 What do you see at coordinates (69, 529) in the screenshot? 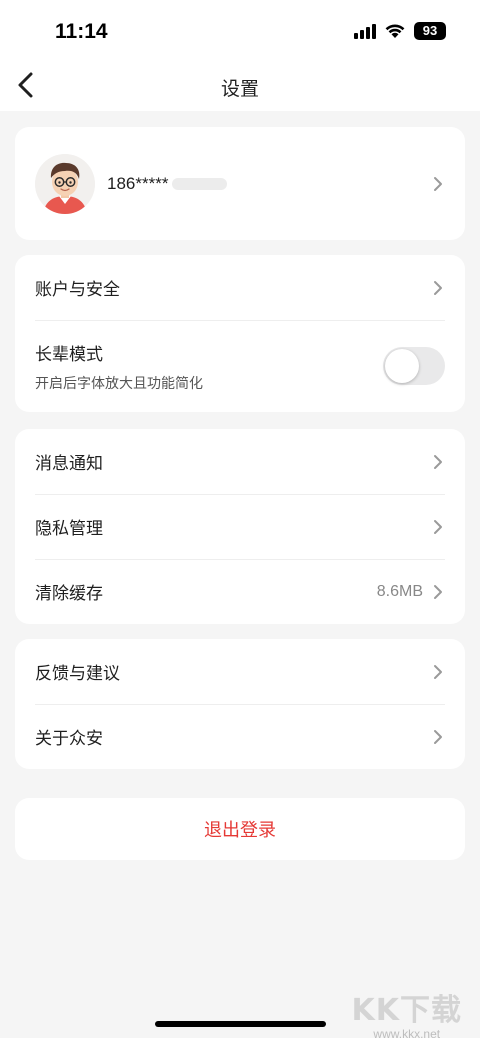
I see `privacy-label: 隐私管理` at bounding box center [69, 529].